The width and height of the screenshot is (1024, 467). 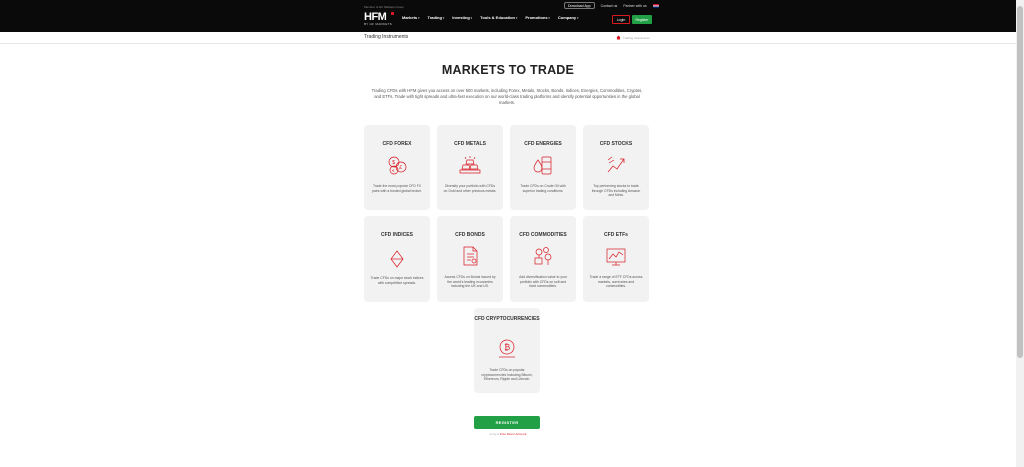 I want to click on bitcoin-icon: ₿, so click(x=507, y=348).